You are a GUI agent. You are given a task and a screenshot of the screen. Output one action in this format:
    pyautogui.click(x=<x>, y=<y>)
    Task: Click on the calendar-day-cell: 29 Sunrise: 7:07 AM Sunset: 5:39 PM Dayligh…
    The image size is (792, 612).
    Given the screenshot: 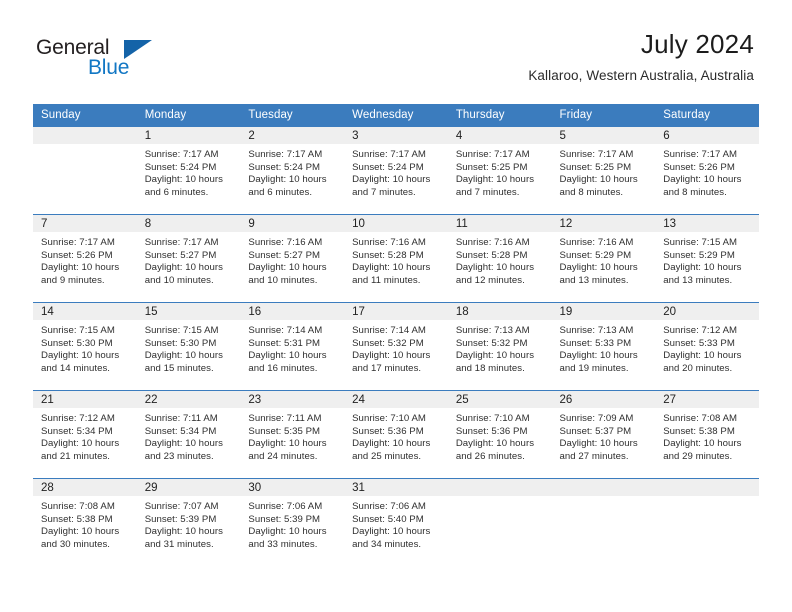 What is the action you would take?
    pyautogui.click(x=188, y=522)
    